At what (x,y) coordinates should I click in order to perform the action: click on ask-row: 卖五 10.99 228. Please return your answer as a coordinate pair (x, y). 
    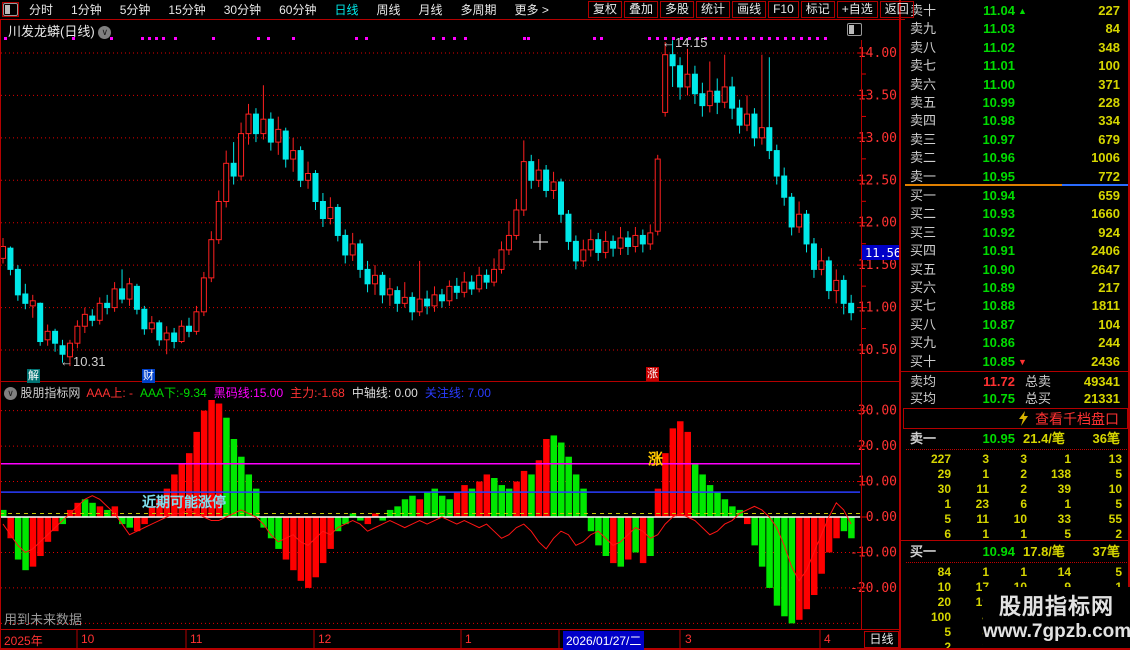
    Looking at the image, I should click on (1016, 103).